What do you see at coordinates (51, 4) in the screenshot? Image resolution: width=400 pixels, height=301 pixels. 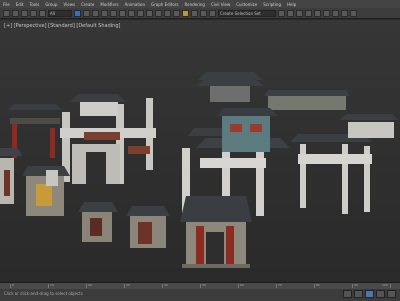 I see `menu-group: Group` at bounding box center [51, 4].